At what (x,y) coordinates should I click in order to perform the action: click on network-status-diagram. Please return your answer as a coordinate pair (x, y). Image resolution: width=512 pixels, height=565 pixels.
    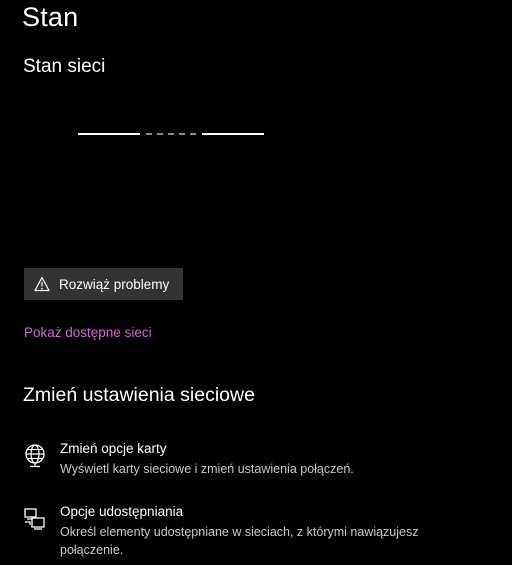
    Looking at the image, I should click on (171, 134).